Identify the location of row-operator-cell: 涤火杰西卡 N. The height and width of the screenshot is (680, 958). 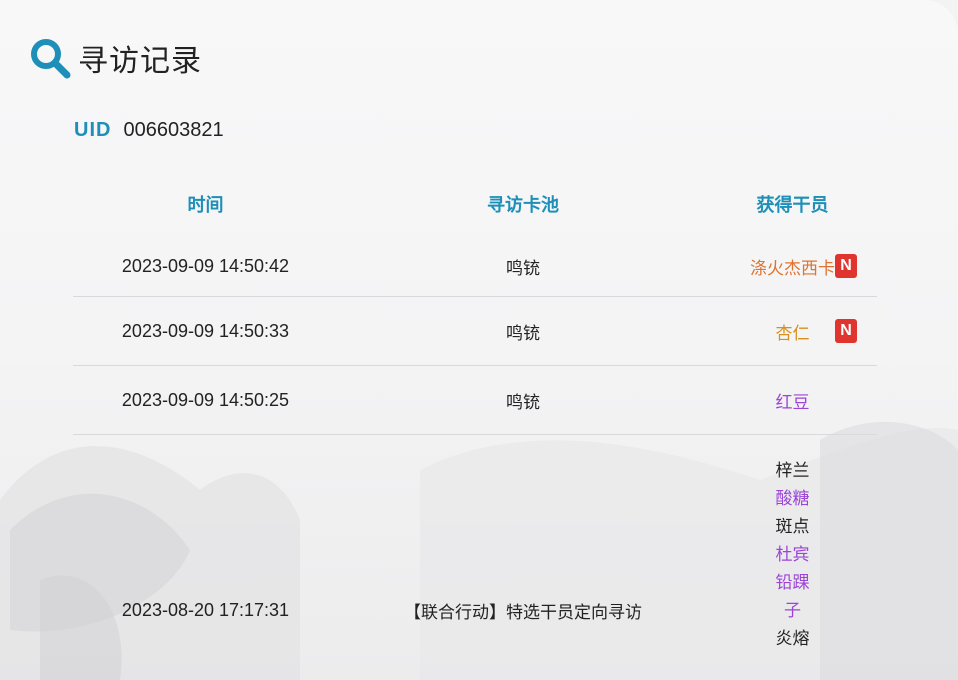
(792, 266).